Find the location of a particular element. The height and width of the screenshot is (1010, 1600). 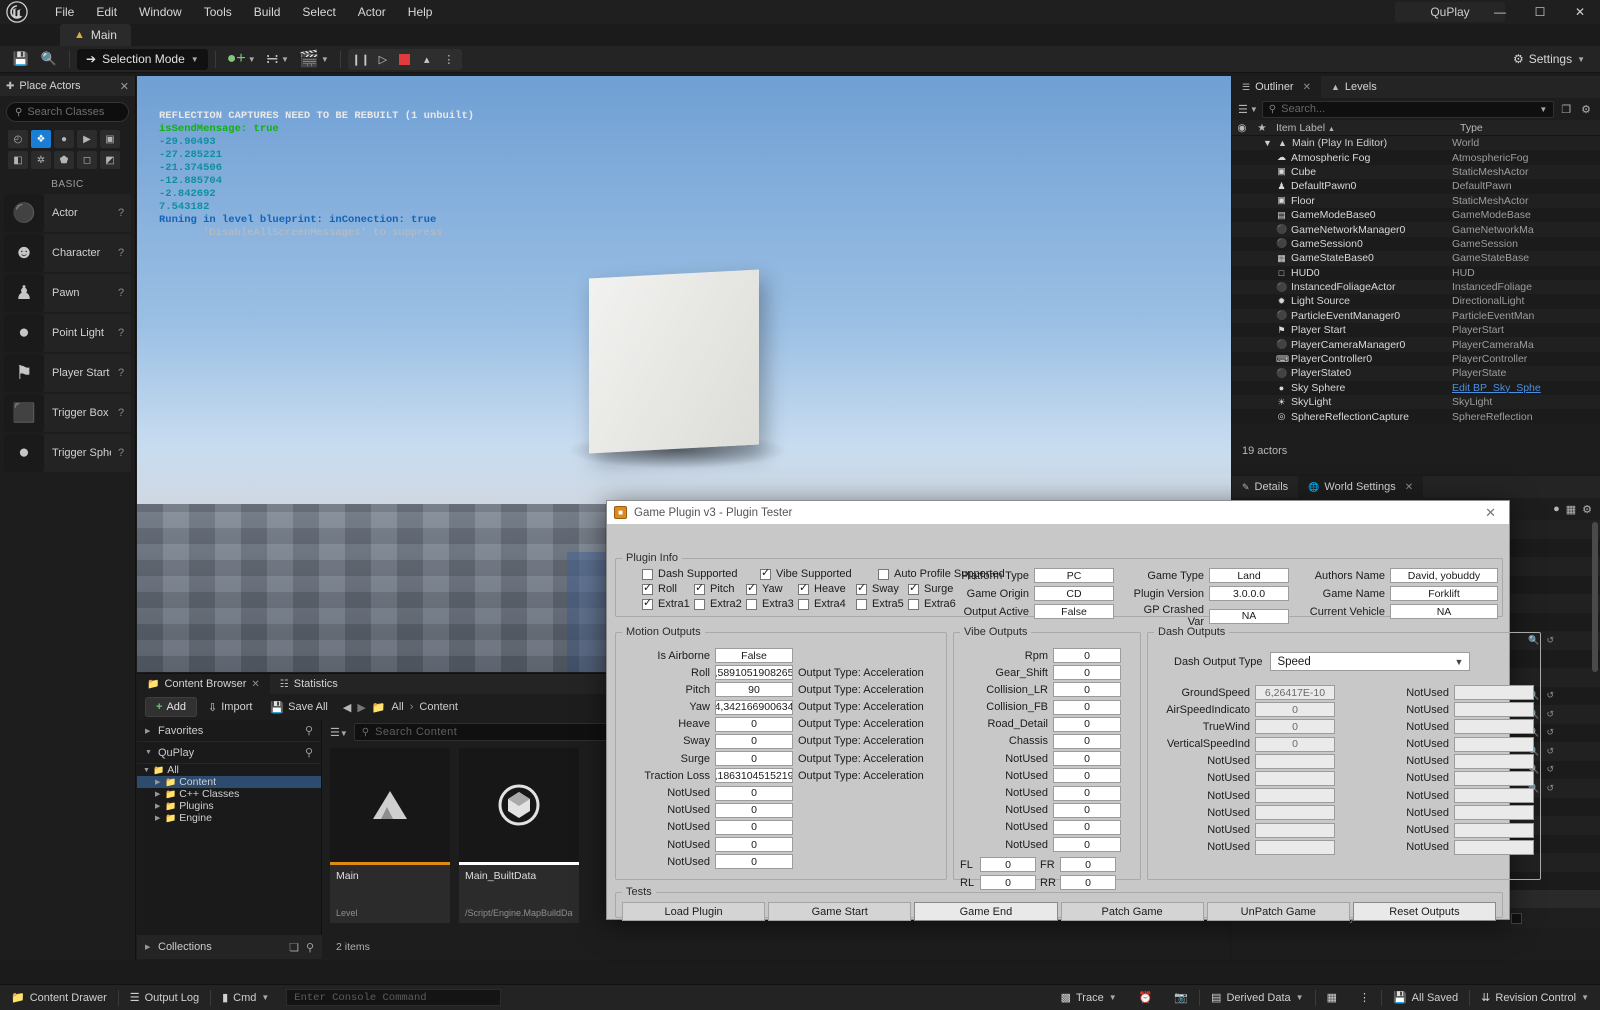

tab-content-browser: 📁 Content Browser ✕ is located at coordinates (203, 684).